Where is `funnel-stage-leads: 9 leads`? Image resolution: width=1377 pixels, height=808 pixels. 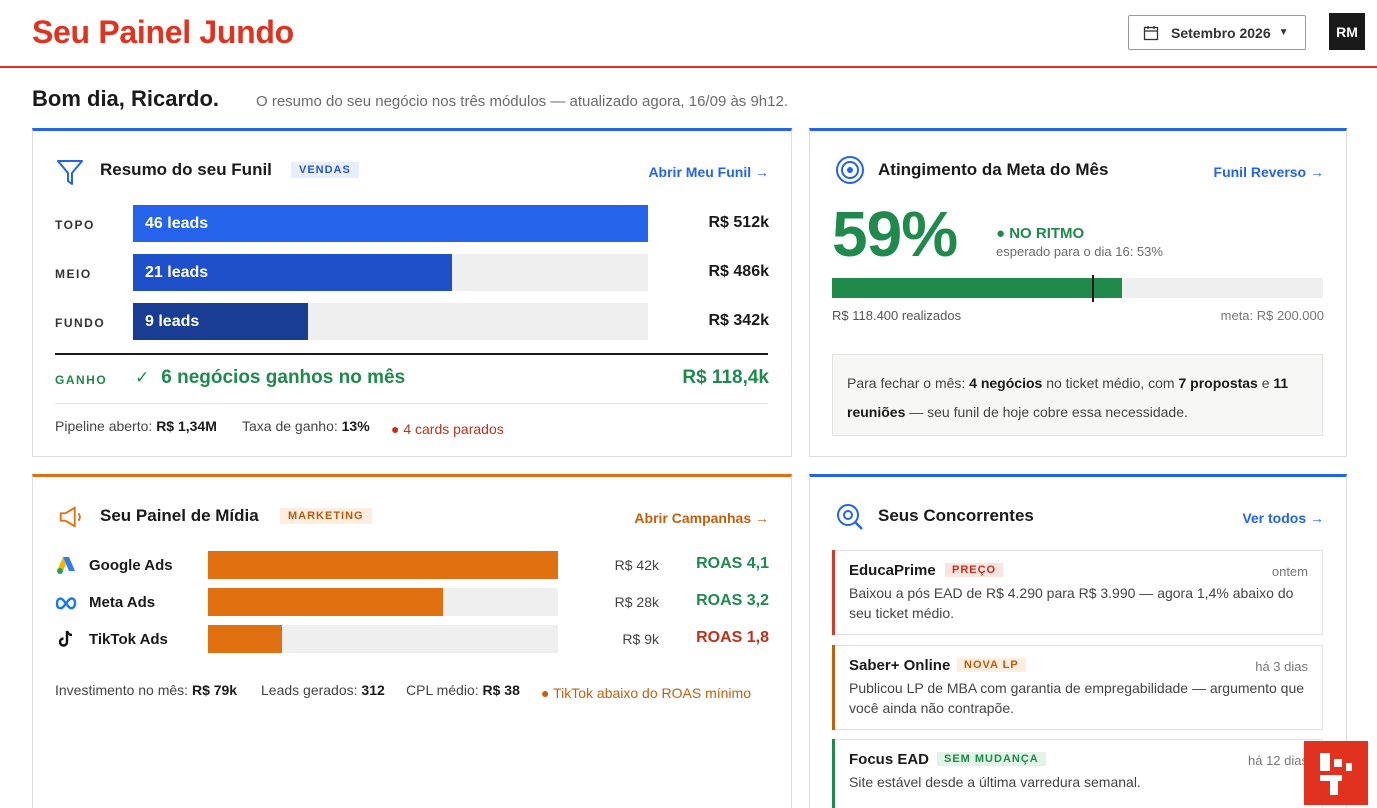
funnel-stage-leads: 9 leads is located at coordinates (221, 321).